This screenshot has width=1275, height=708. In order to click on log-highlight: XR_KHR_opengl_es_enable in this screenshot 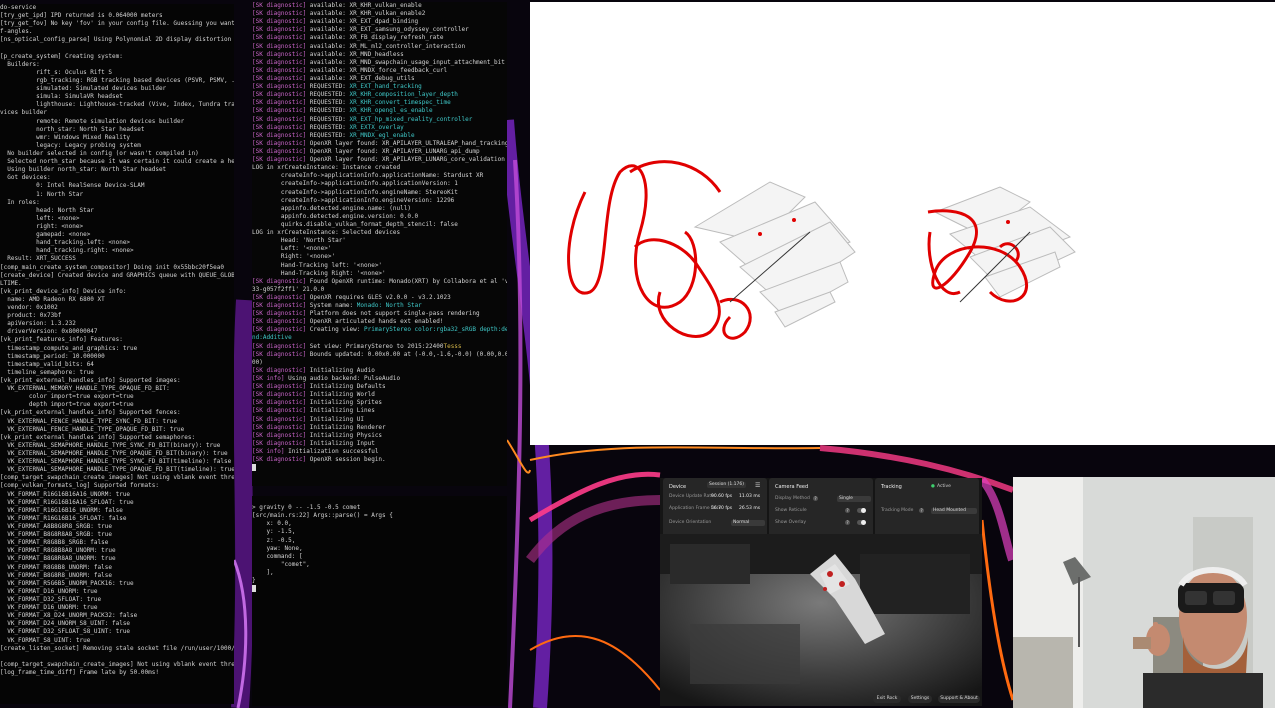, I will do `click(391, 111)`.